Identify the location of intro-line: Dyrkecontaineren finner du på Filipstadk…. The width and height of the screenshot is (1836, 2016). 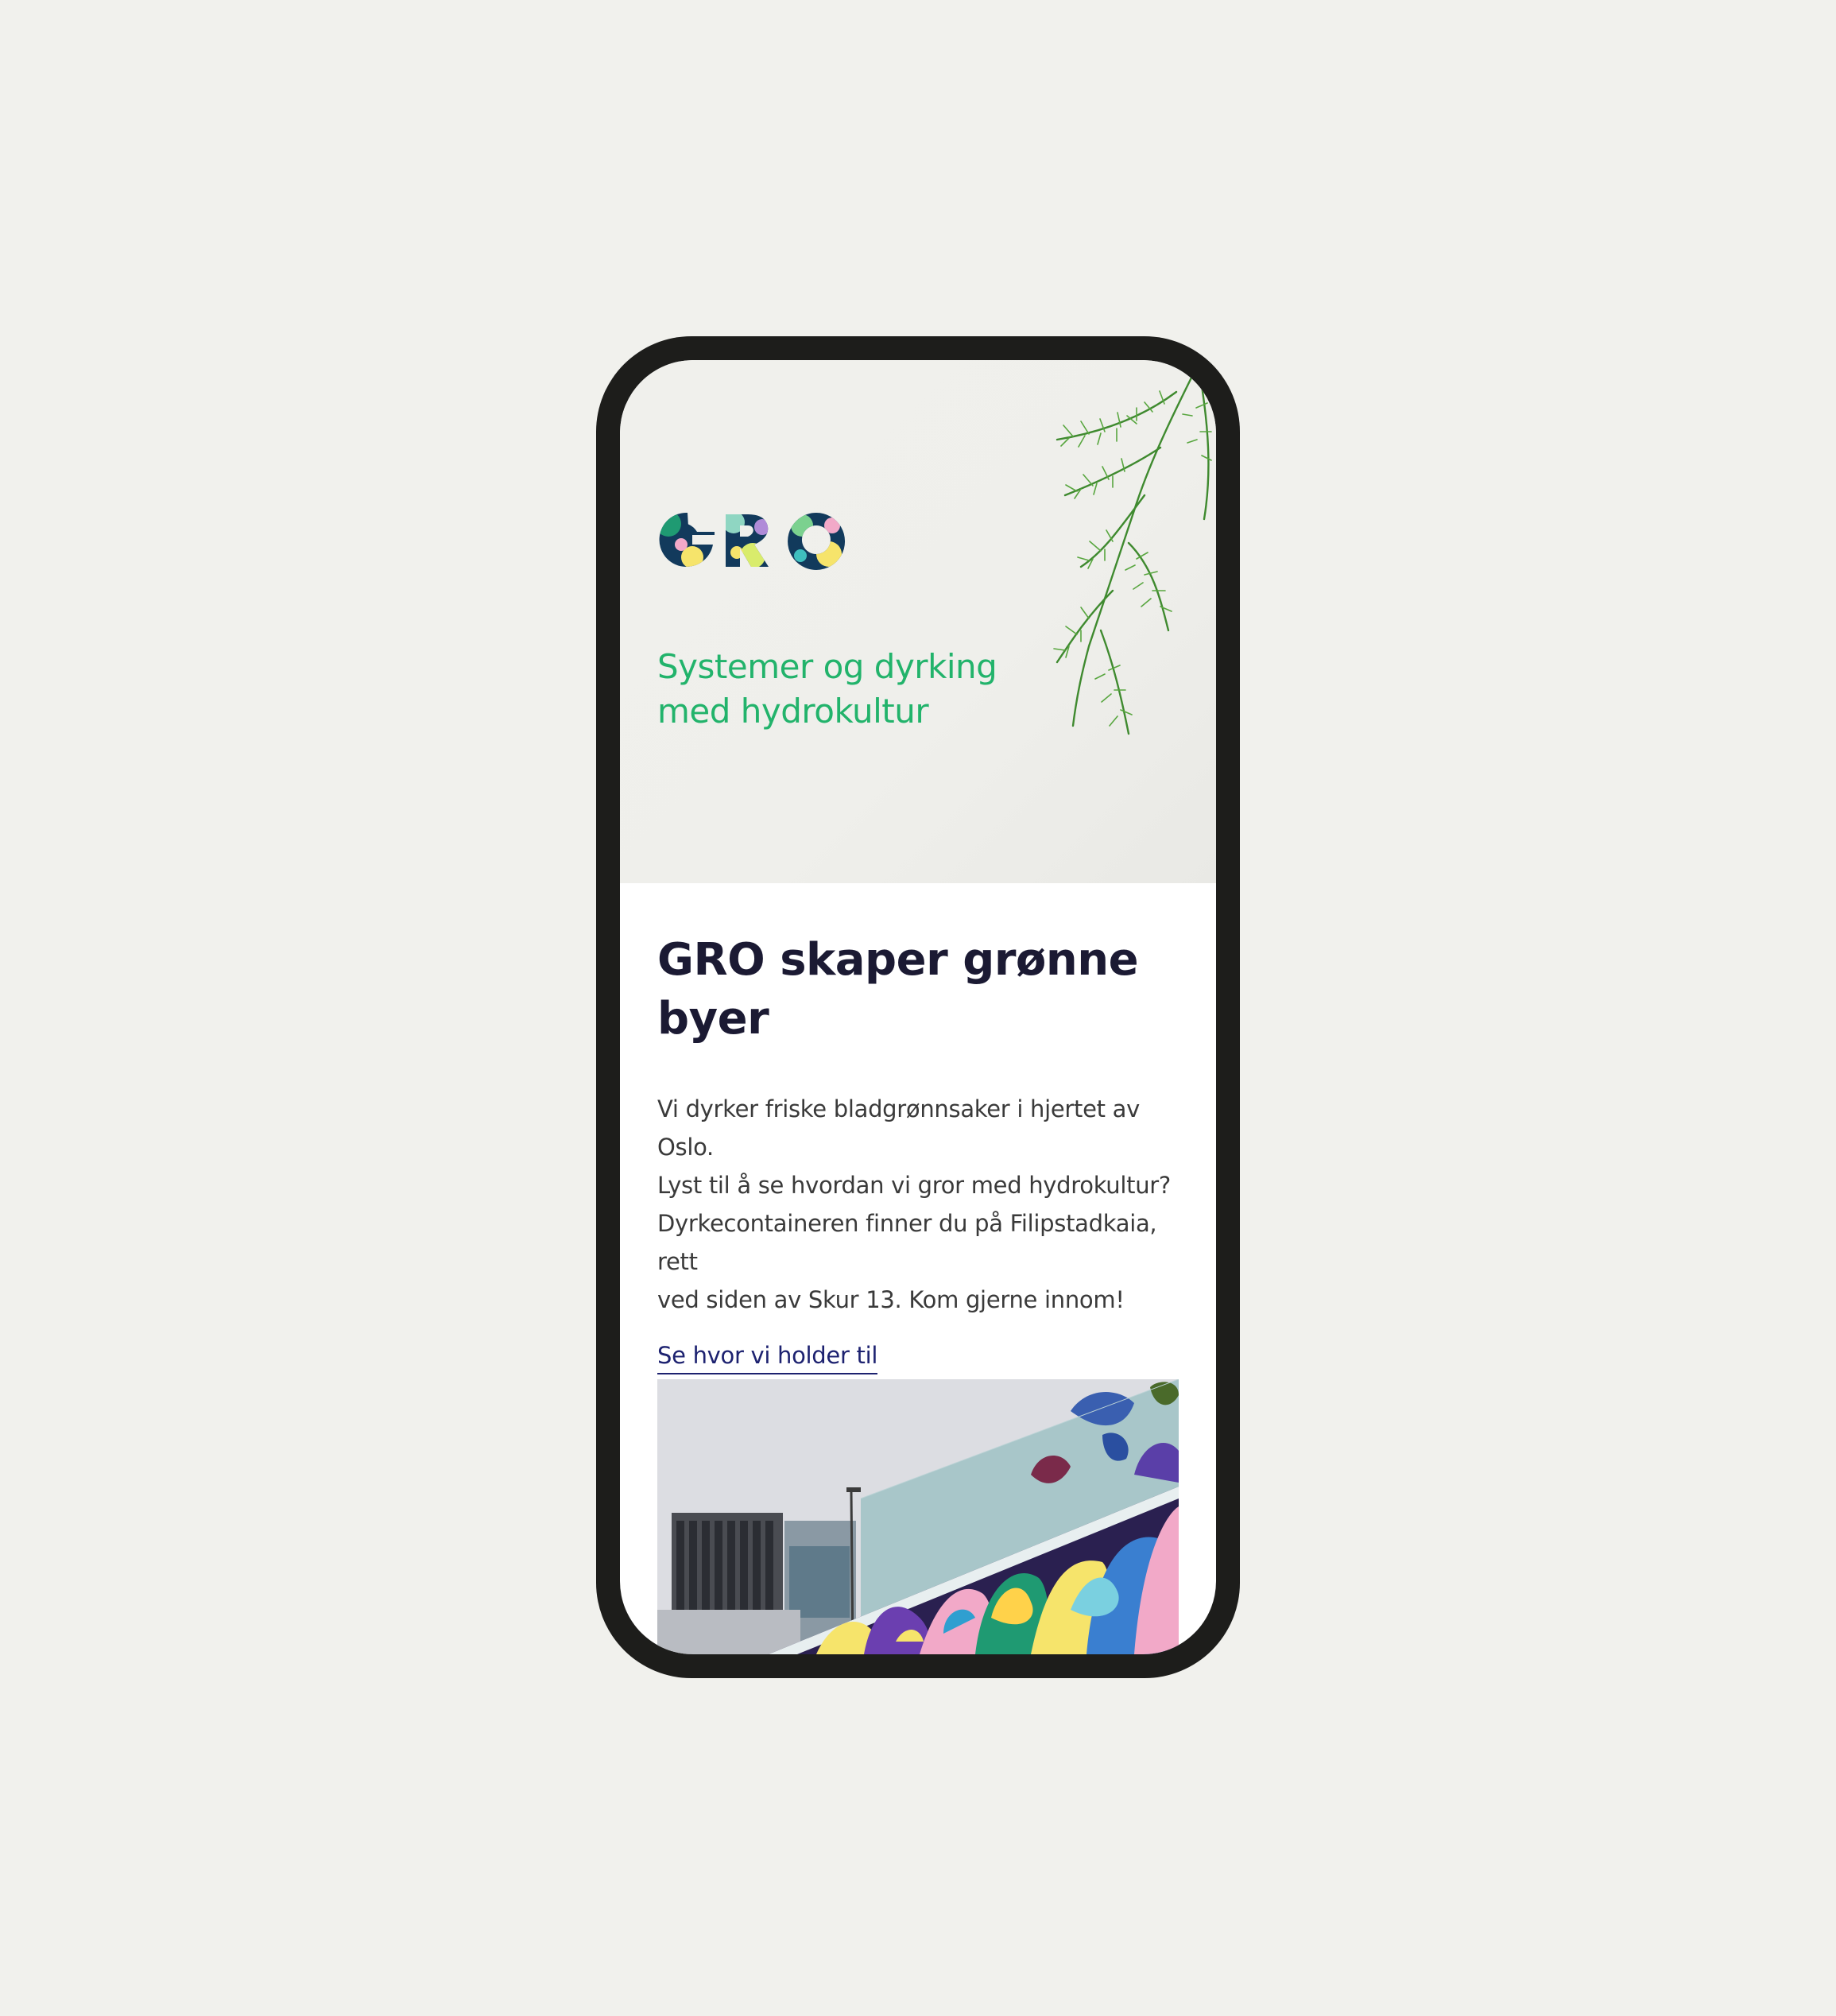
(907, 1242).